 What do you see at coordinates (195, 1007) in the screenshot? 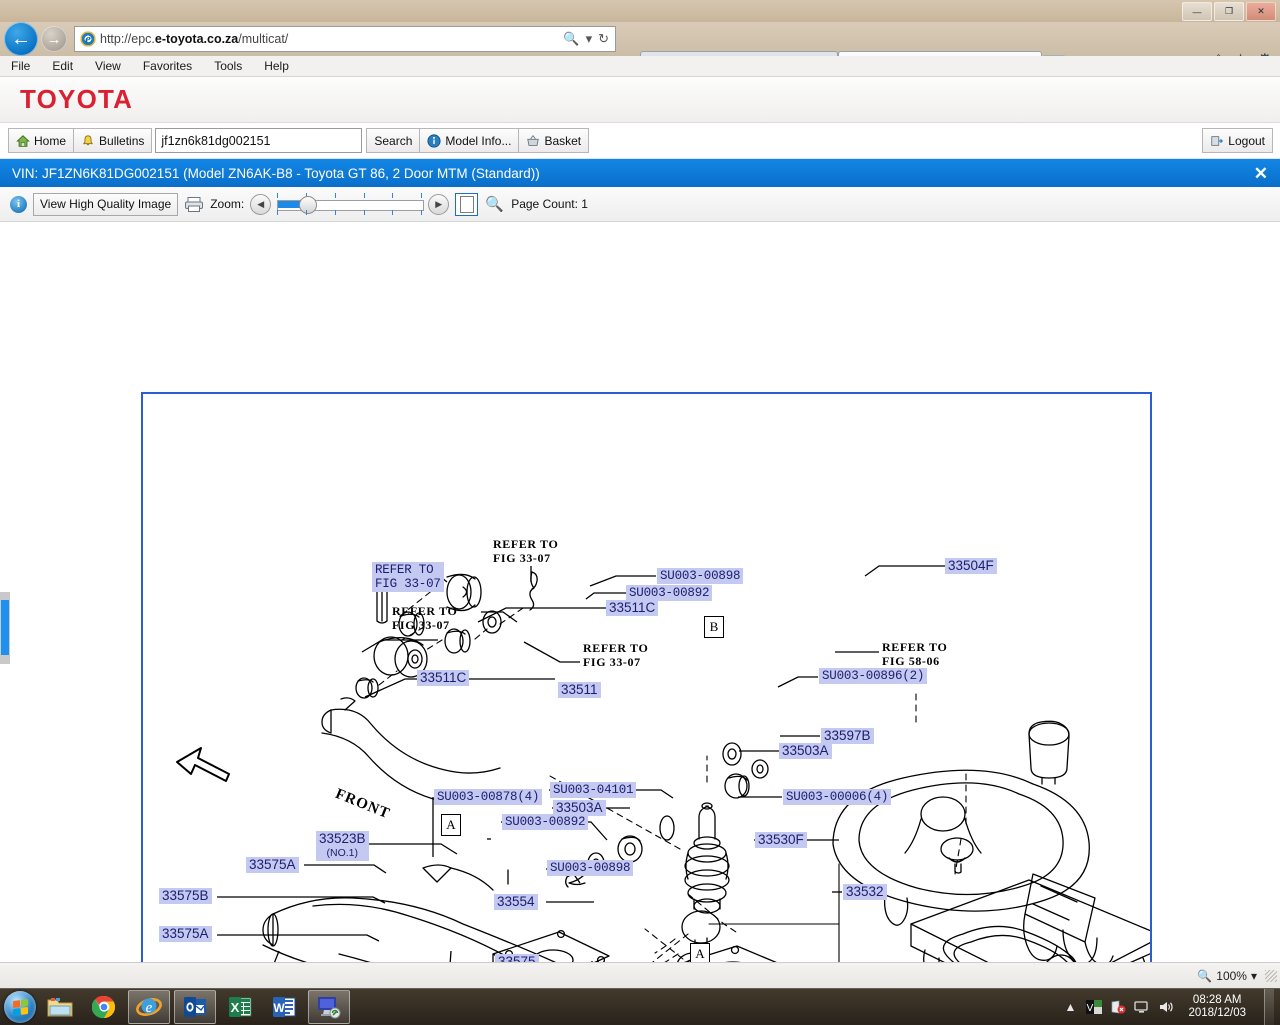
I see `taskbar-microsoft-outlook` at bounding box center [195, 1007].